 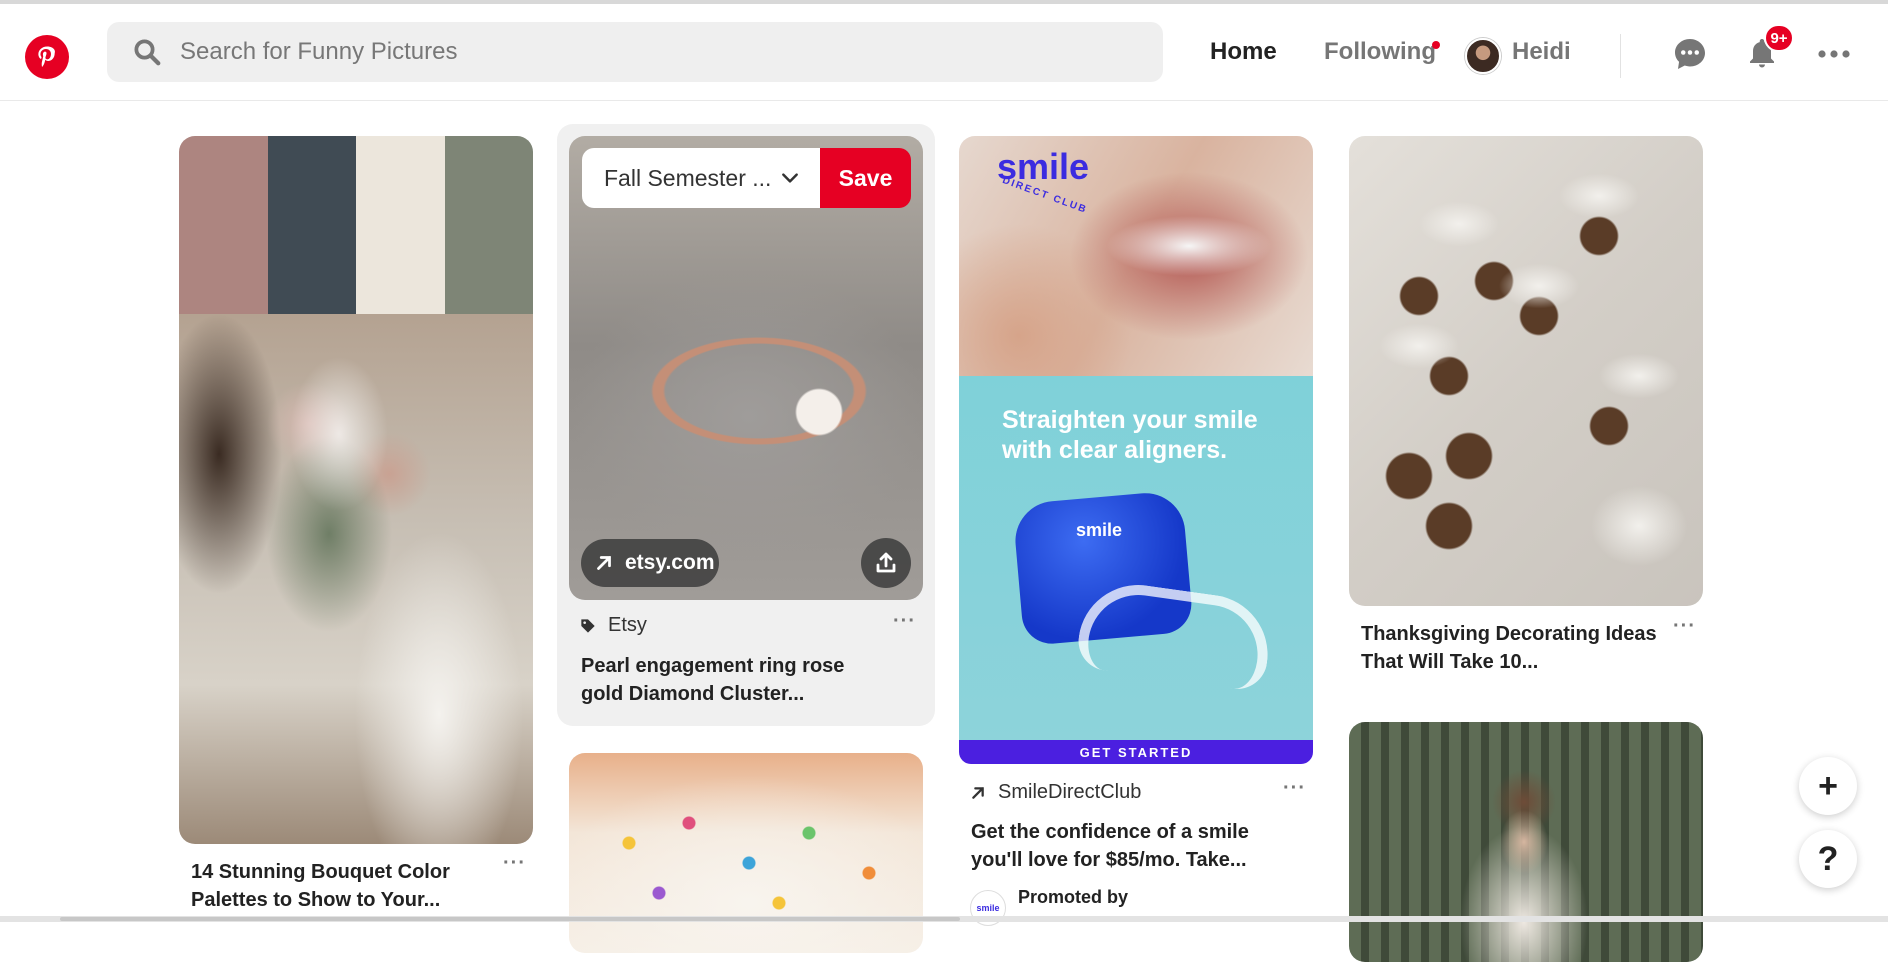 What do you see at coordinates (865, 178) in the screenshot?
I see `save-button: Save` at bounding box center [865, 178].